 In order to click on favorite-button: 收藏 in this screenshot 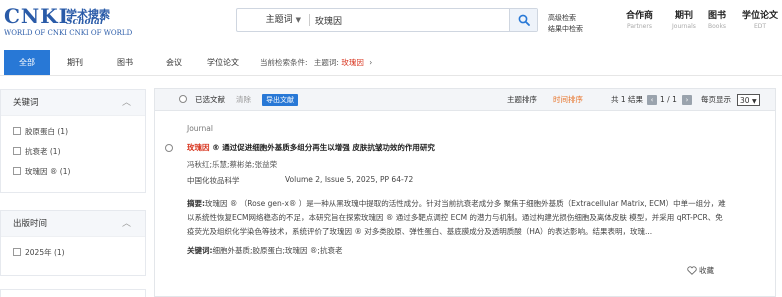, I will do `click(700, 270)`.